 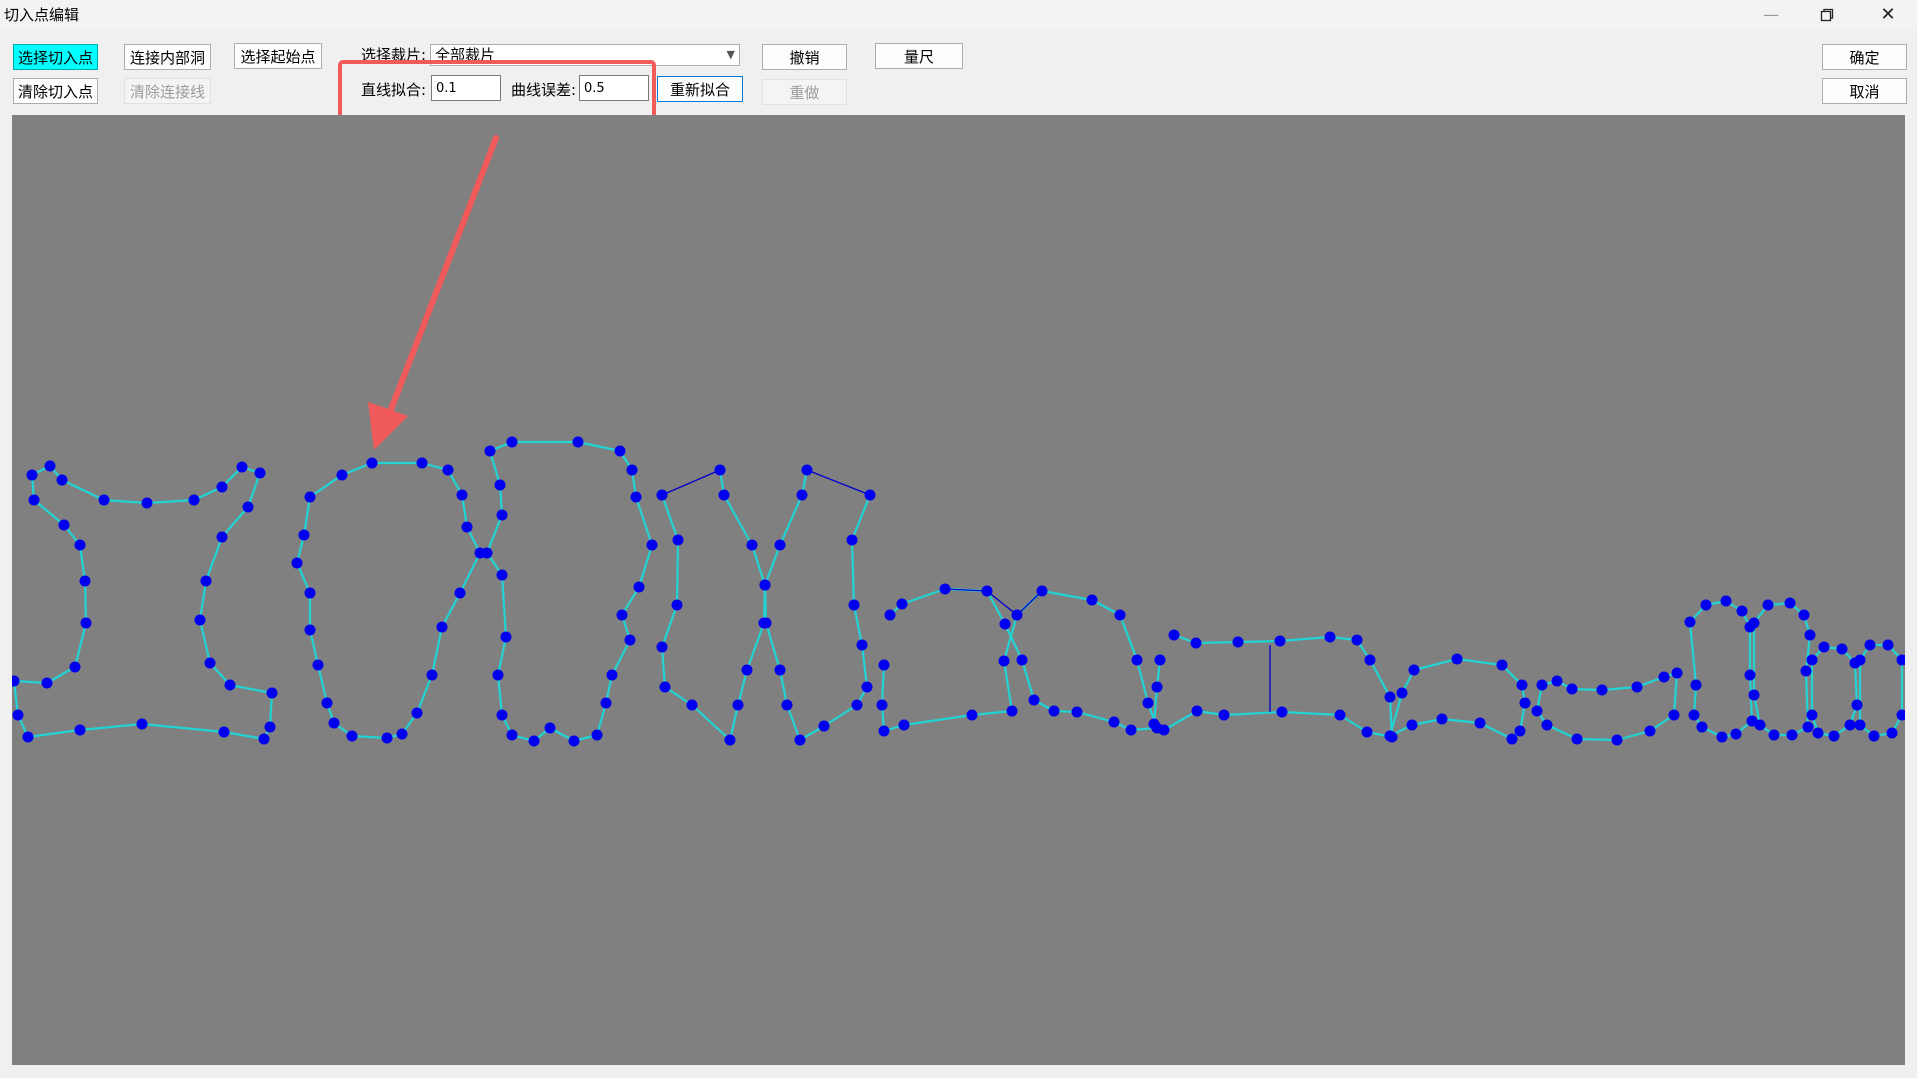 What do you see at coordinates (1771, 14) in the screenshot?
I see `minimize-icon: —` at bounding box center [1771, 14].